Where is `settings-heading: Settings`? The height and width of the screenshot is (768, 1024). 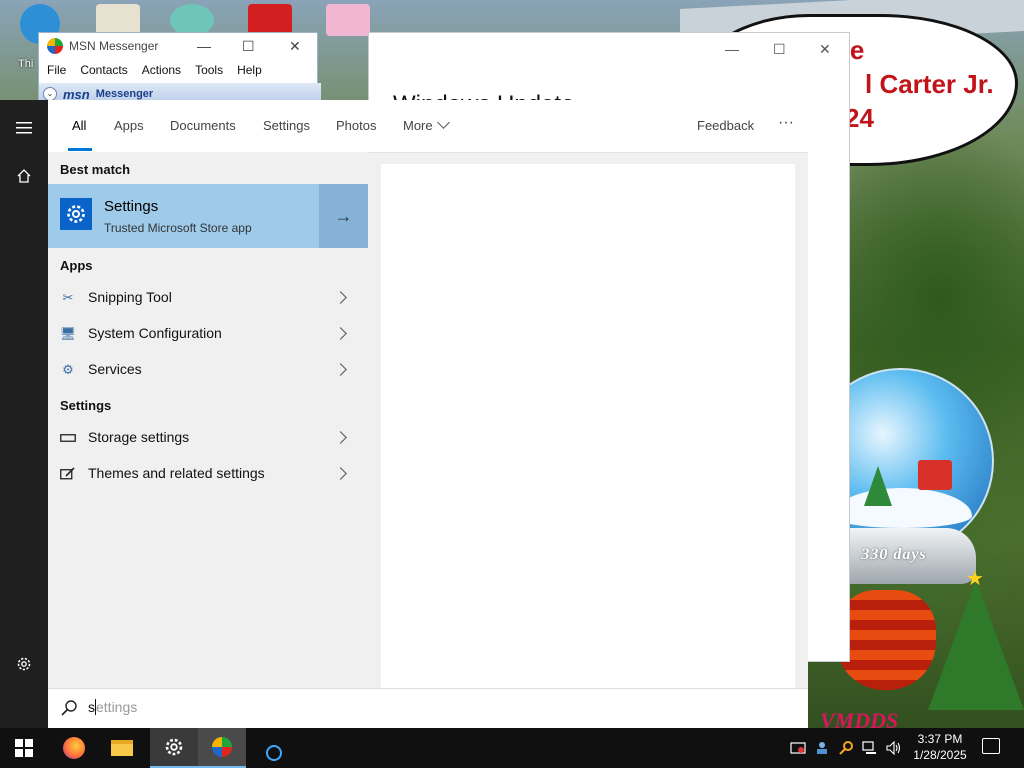 settings-heading: Settings is located at coordinates (86, 405).